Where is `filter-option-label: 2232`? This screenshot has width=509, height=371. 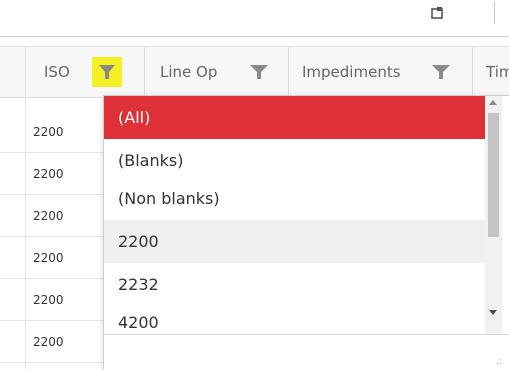 filter-option-label: 2232 is located at coordinates (138, 284).